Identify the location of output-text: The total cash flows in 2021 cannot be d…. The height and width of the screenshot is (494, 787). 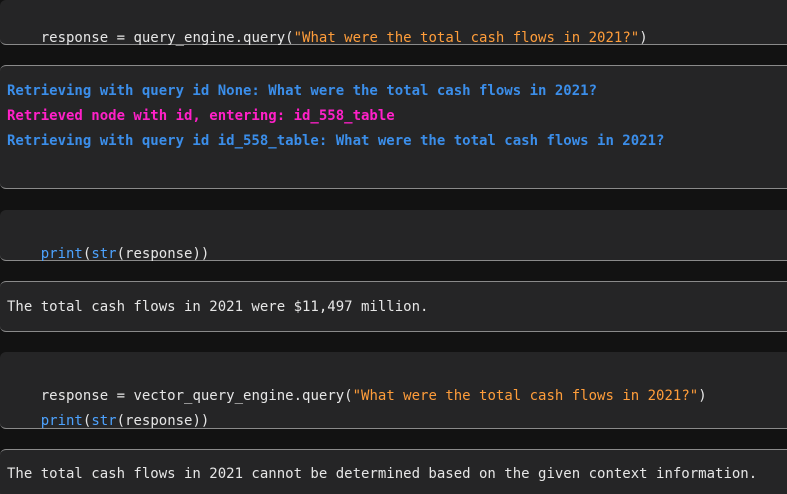
(382, 474).